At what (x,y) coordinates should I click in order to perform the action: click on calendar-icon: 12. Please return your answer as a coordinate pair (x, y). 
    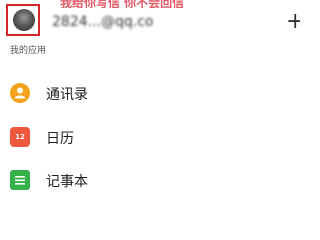
    Looking at the image, I should click on (20, 137).